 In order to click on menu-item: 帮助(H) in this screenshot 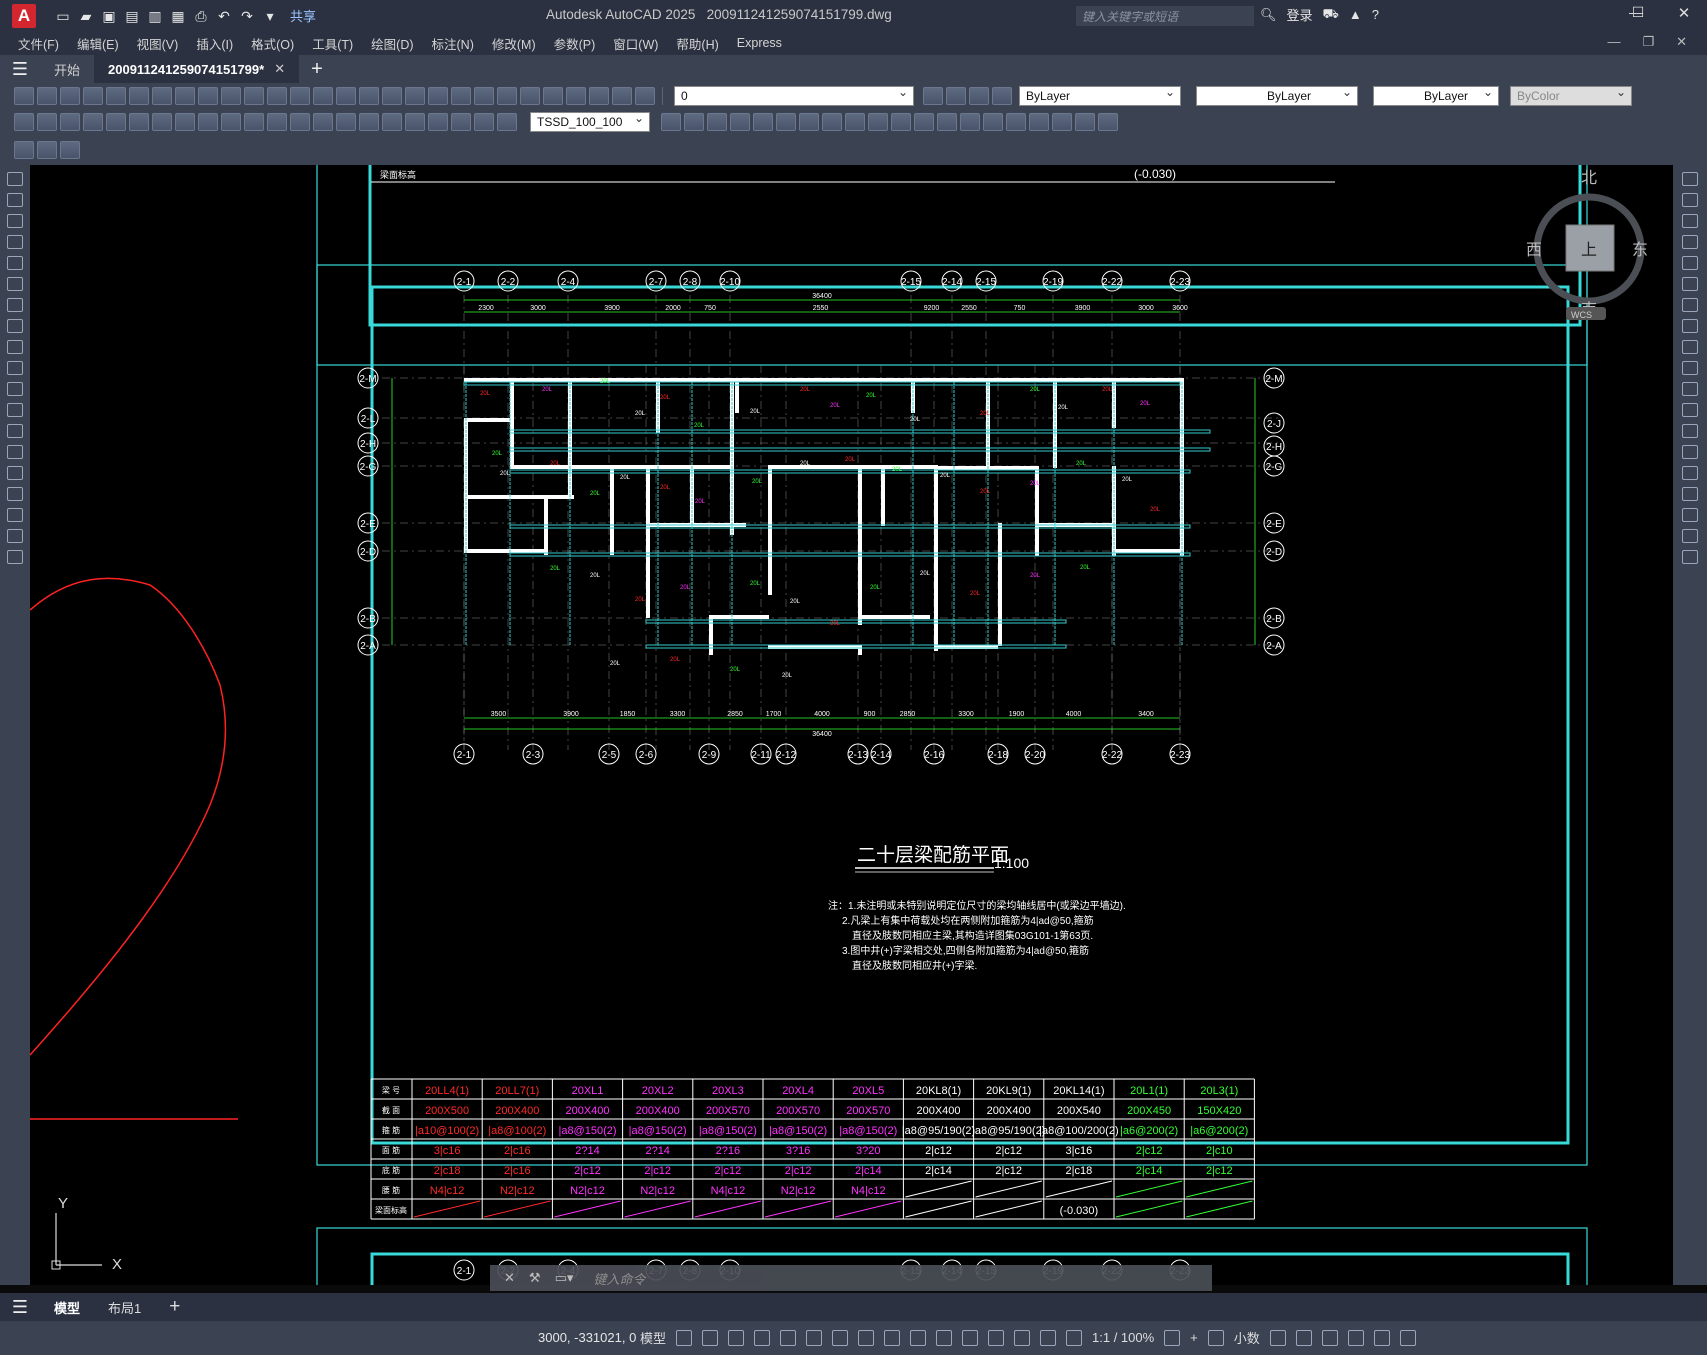, I will do `click(697, 43)`.